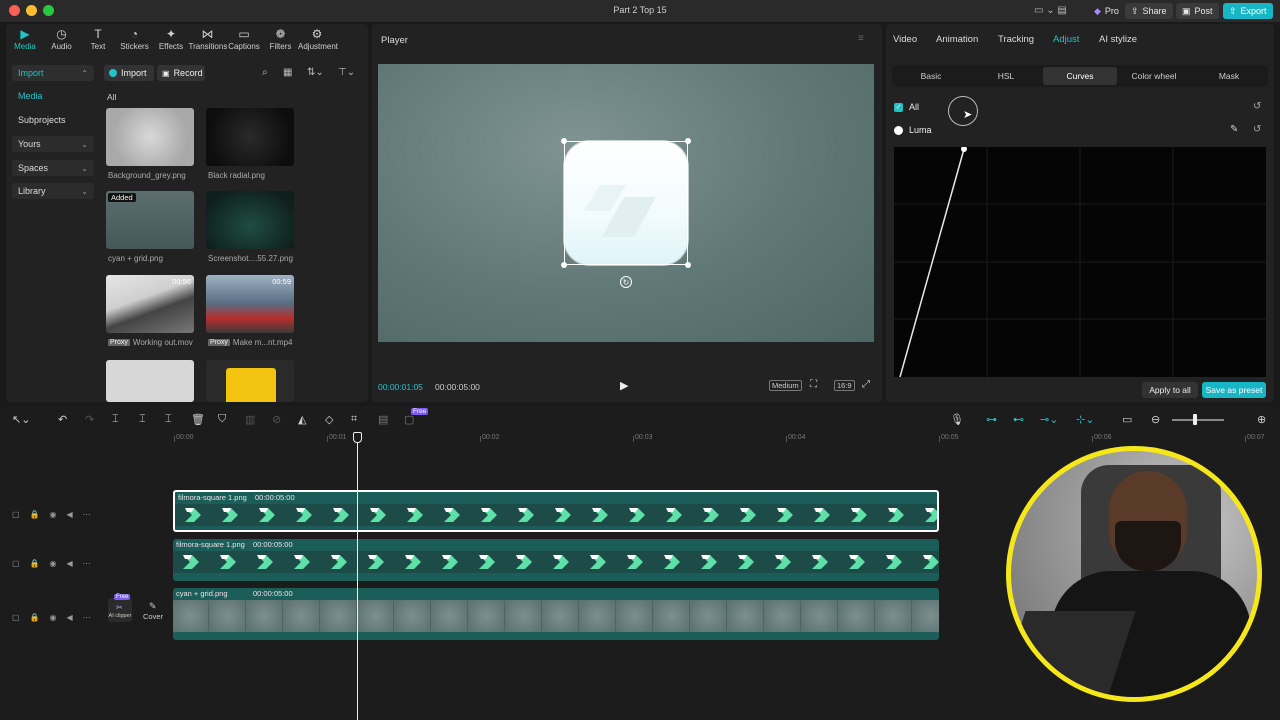 Image resolution: width=1280 pixels, height=720 pixels. What do you see at coordinates (129, 73) in the screenshot?
I see `import-button: Import` at bounding box center [129, 73].